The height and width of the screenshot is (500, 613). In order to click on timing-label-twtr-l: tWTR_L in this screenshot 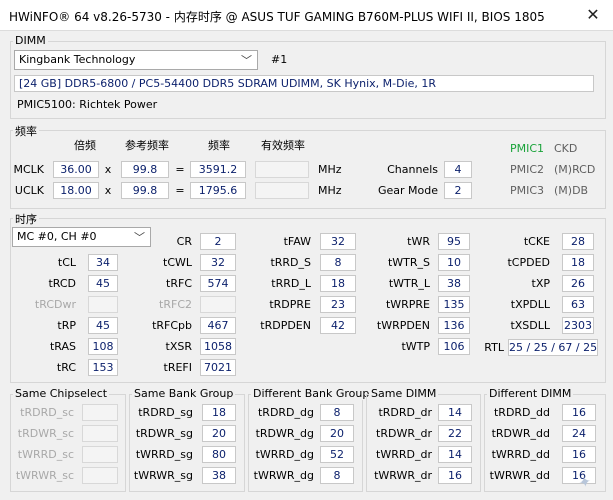, I will do `click(409, 283)`.